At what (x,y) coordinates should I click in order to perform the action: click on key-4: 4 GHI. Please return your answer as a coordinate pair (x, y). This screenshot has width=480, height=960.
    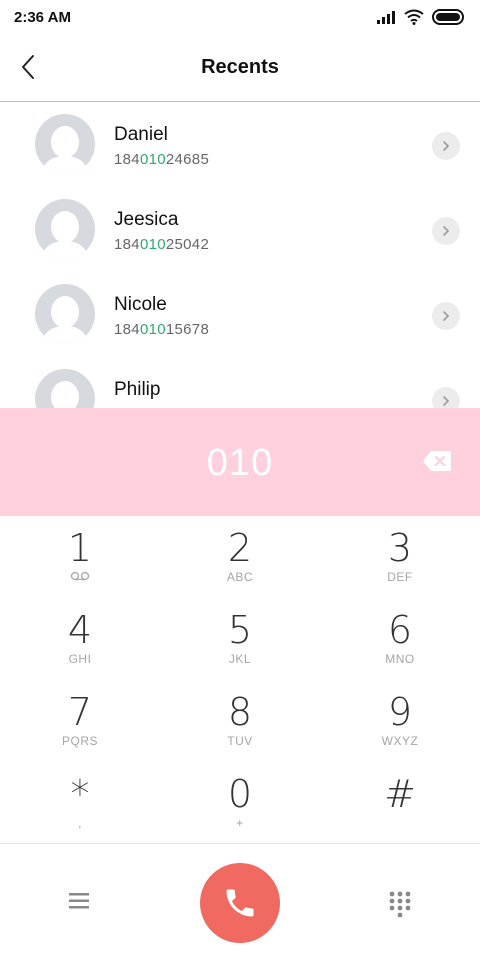
    Looking at the image, I should click on (80, 639).